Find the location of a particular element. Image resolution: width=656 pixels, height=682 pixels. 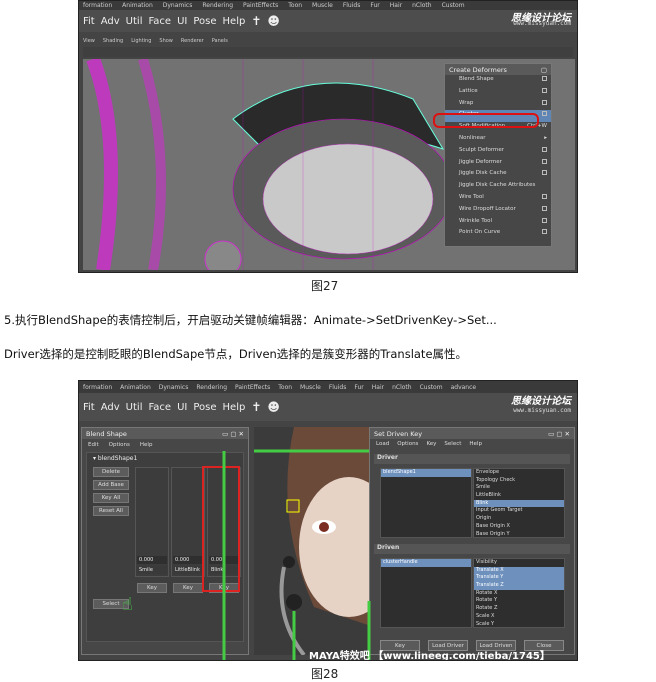

panel-menu-lighting: Lighting is located at coordinates (141, 42).